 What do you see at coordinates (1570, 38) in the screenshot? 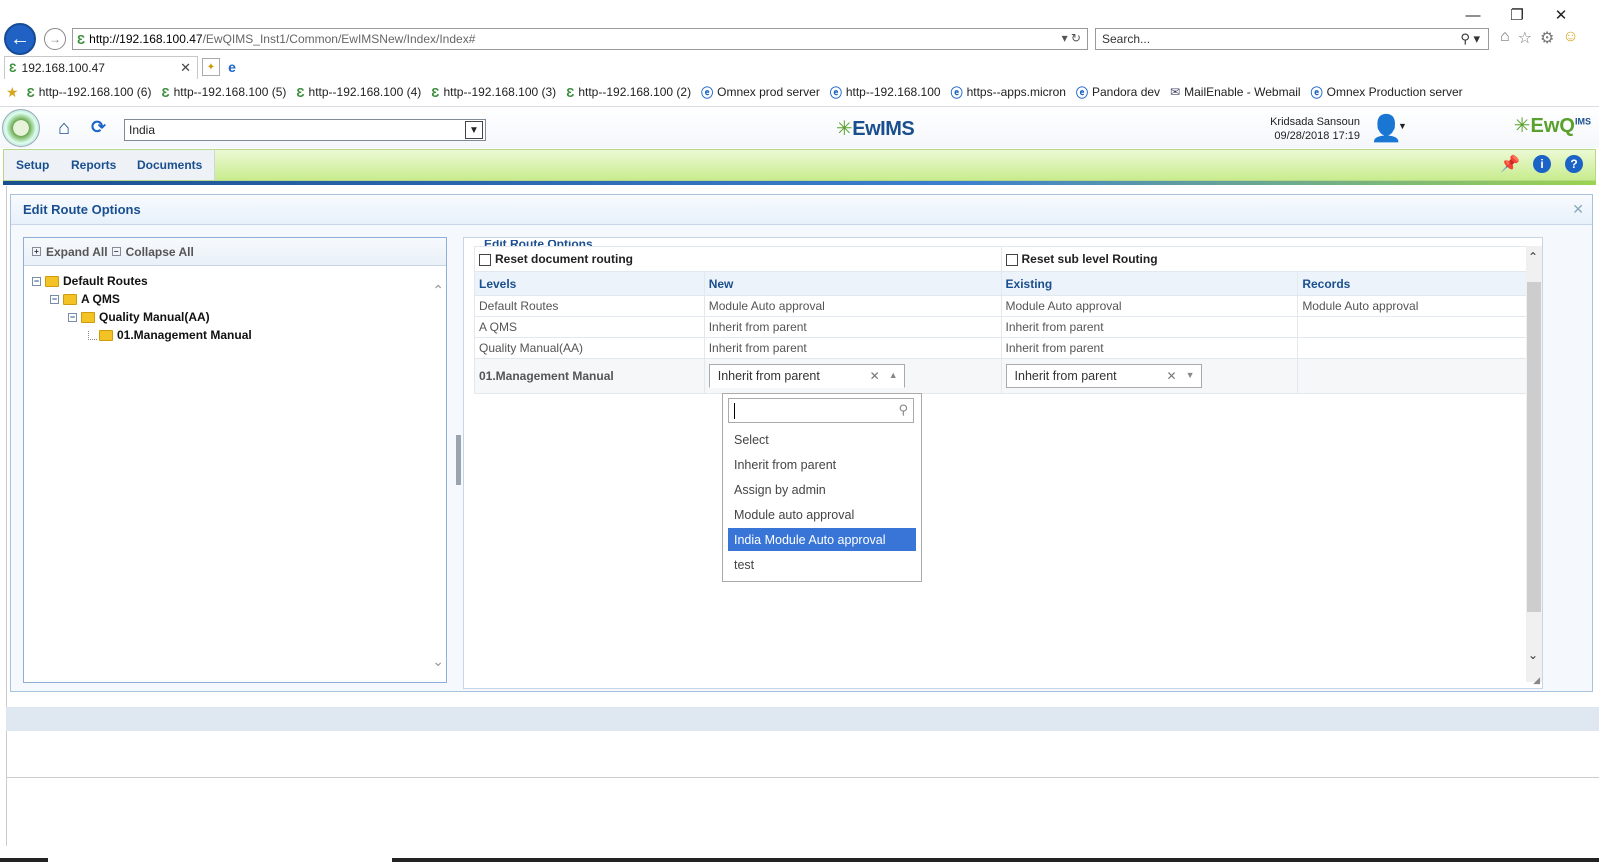
I see `smiley-icon: ☺` at bounding box center [1570, 38].